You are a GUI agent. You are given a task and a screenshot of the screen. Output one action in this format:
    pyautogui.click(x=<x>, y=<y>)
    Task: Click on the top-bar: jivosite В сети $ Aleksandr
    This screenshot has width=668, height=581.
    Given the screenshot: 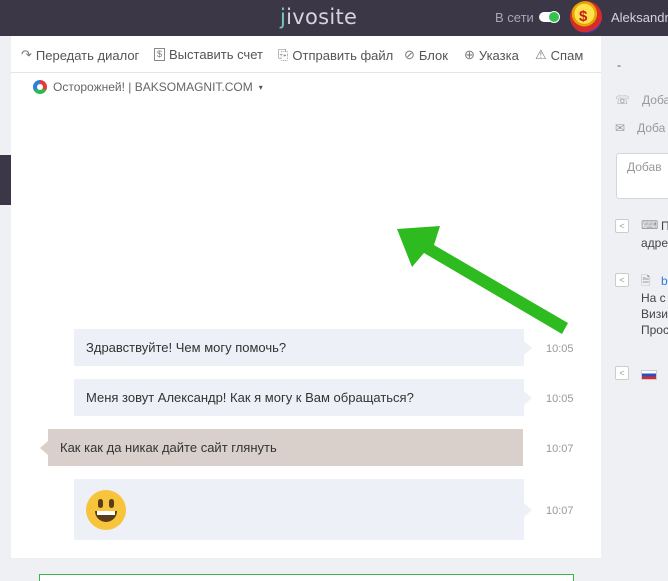 What is the action you would take?
    pyautogui.click(x=334, y=18)
    